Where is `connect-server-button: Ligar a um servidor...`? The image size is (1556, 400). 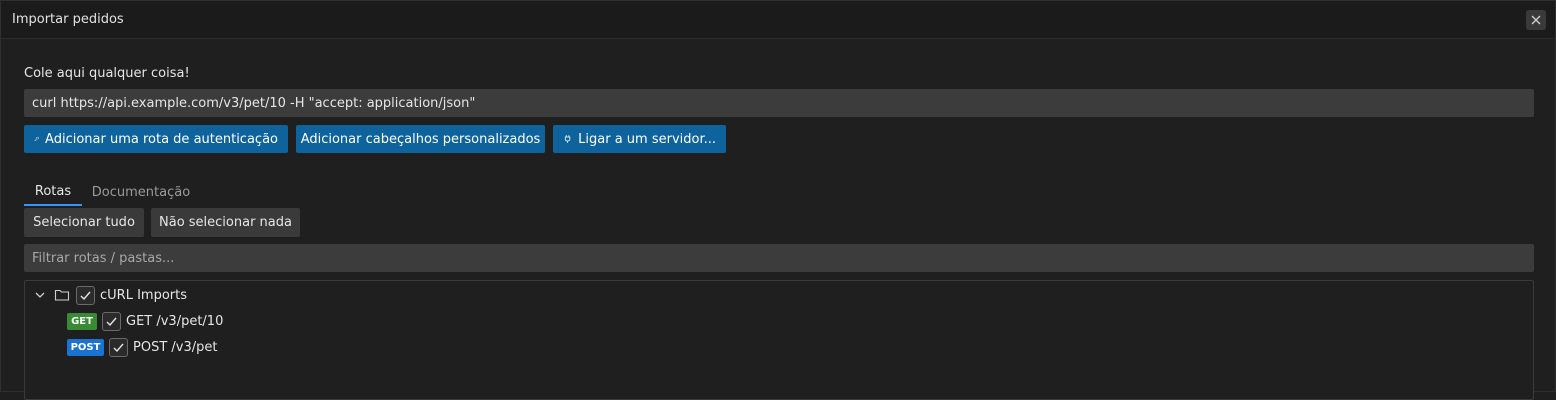 connect-server-button: Ligar a um servidor... is located at coordinates (639, 139).